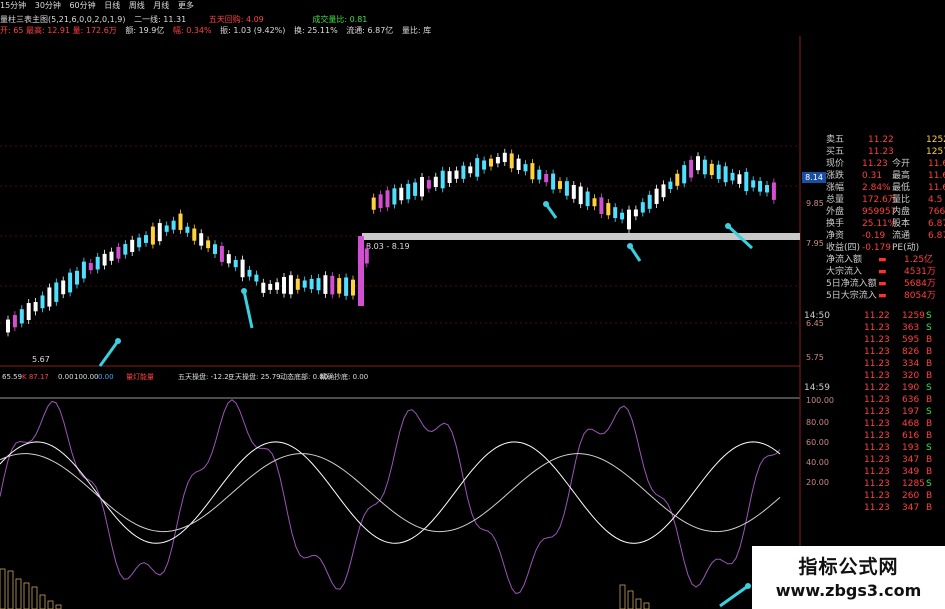 This screenshot has width=945, height=609. I want to click on period-month: 月线, so click(161, 5).